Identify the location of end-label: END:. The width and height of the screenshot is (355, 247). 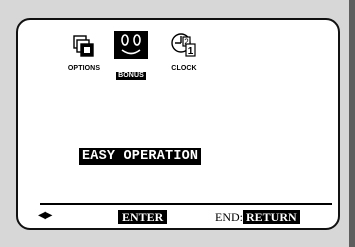
(229, 217).